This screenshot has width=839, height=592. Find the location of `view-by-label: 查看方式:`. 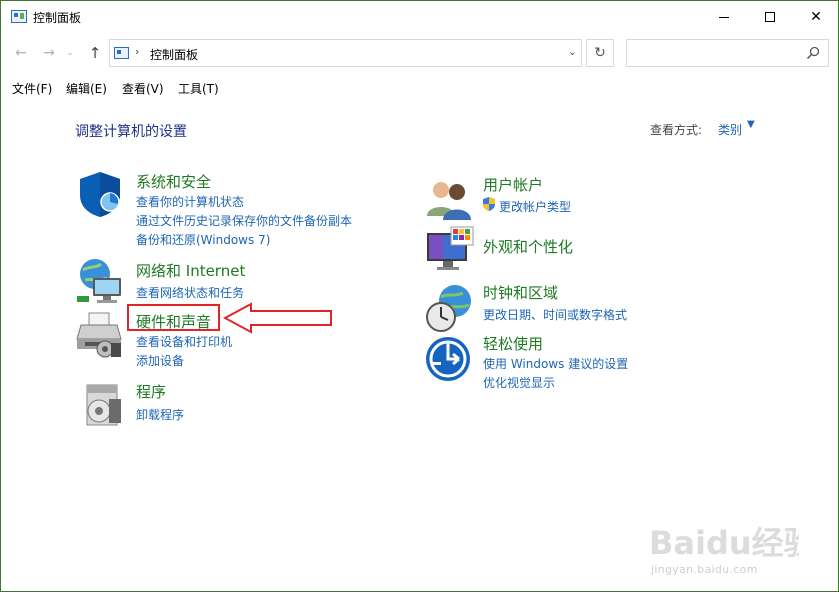

view-by-label: 查看方式: is located at coordinates (676, 130).